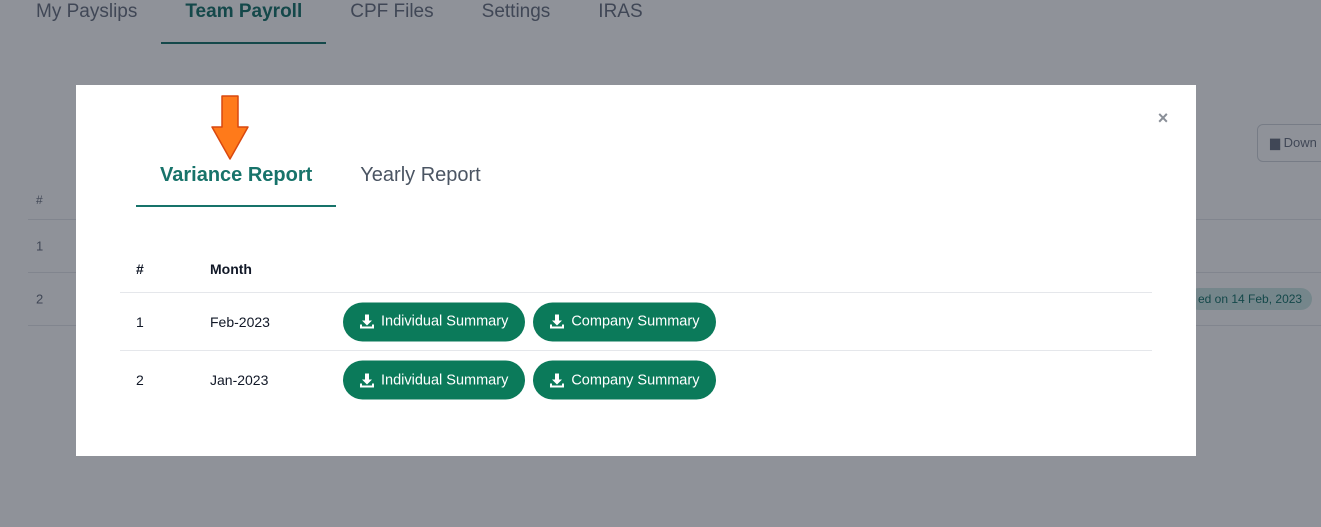  What do you see at coordinates (239, 380) in the screenshot?
I see `row-month: Jan-2023` at bounding box center [239, 380].